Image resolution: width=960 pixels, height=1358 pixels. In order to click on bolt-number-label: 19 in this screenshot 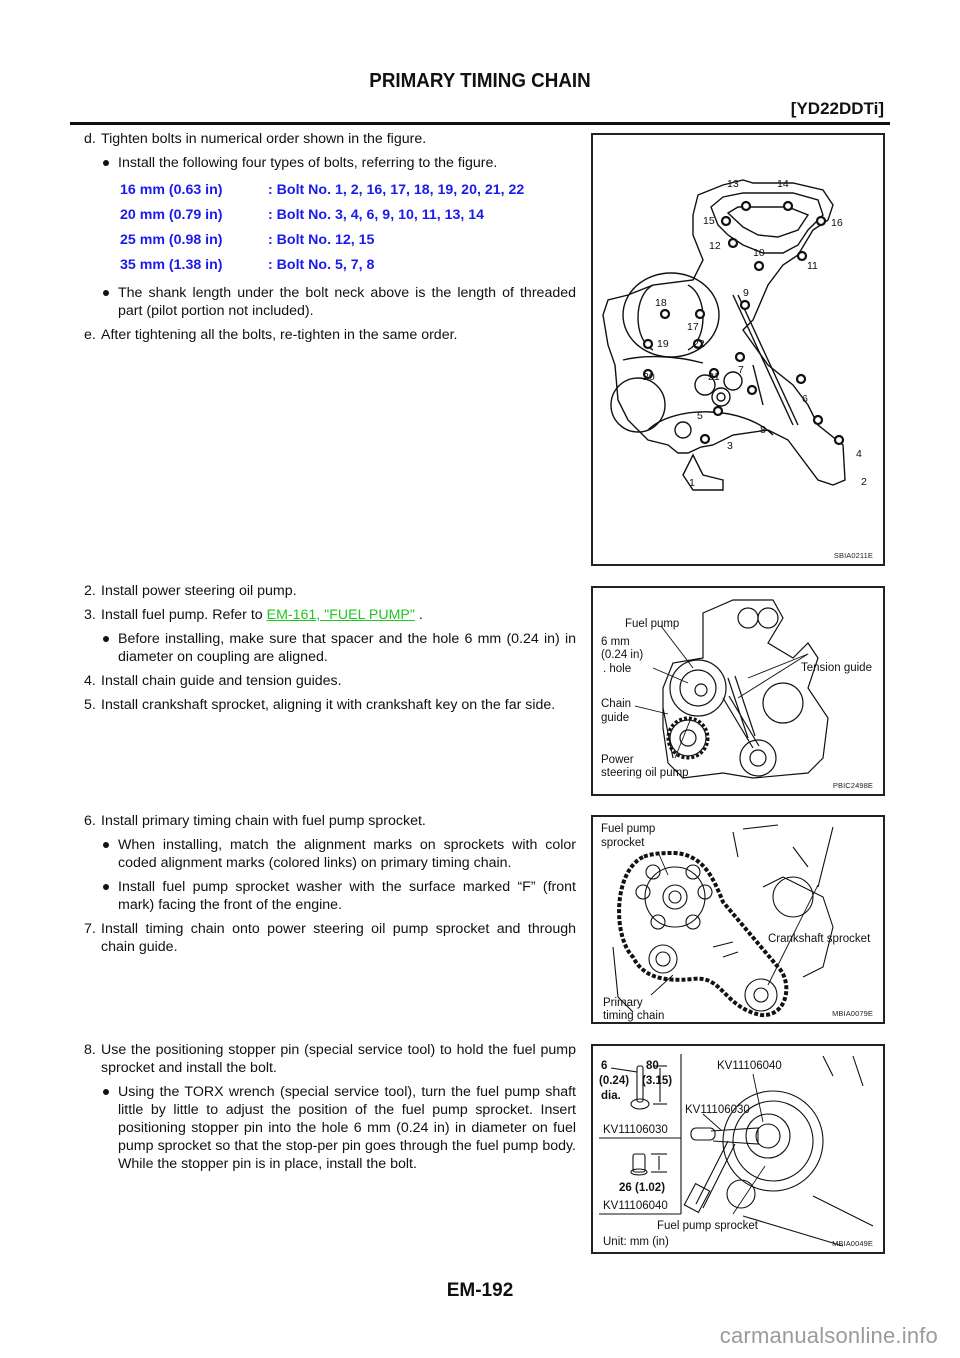, I will do `click(663, 344)`.